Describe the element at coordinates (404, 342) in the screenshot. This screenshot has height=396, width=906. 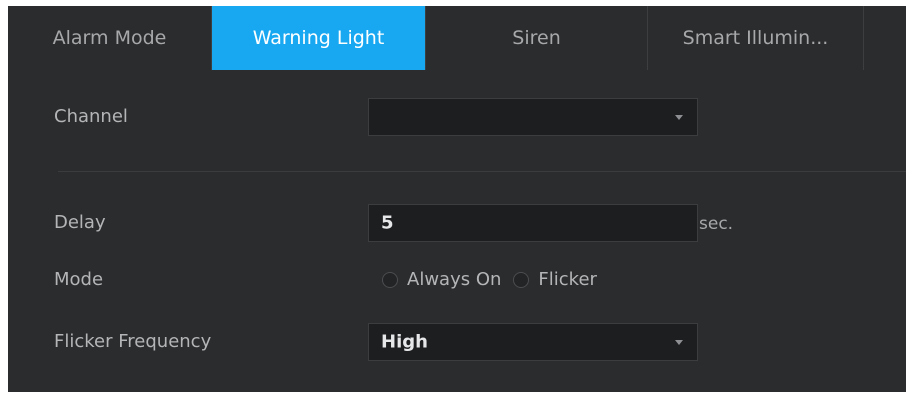
I see `flicker-frequency-value: High` at that location.